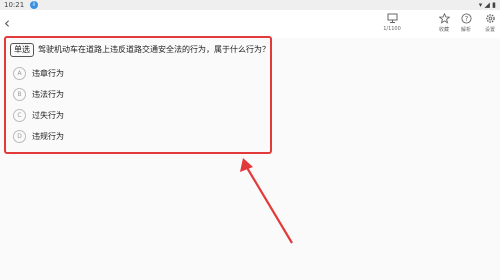  Describe the element at coordinates (266, 201) in the screenshot. I see `annotation-arrow` at that location.